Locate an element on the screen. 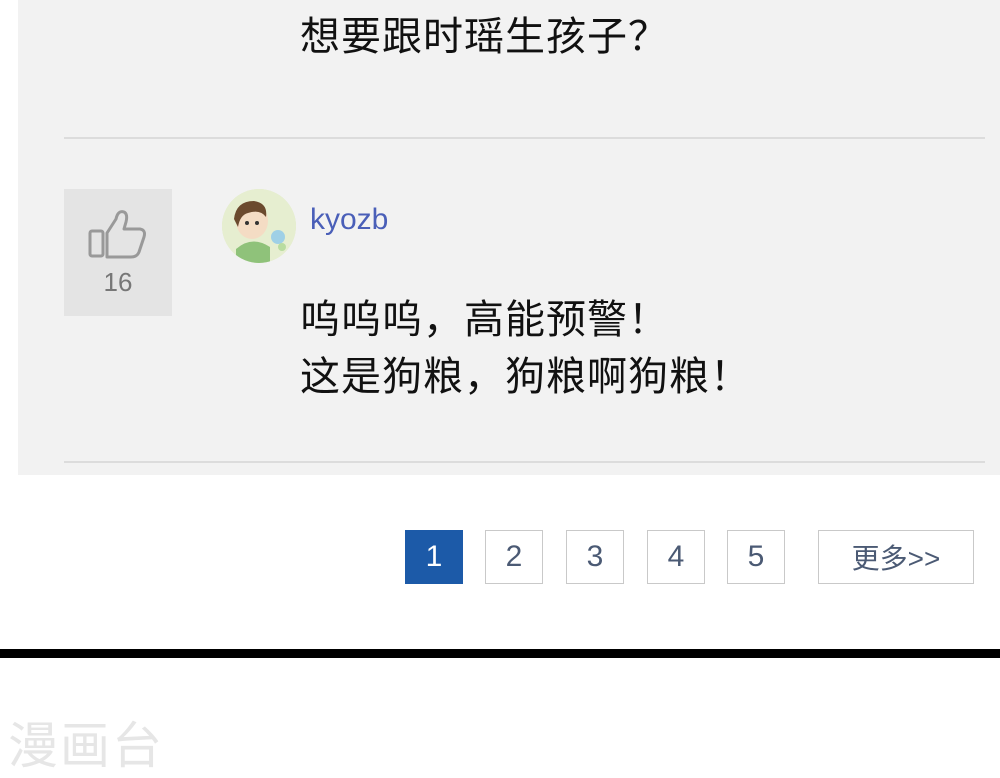 The width and height of the screenshot is (1000, 778). page-button-1: 1 is located at coordinates (434, 557).